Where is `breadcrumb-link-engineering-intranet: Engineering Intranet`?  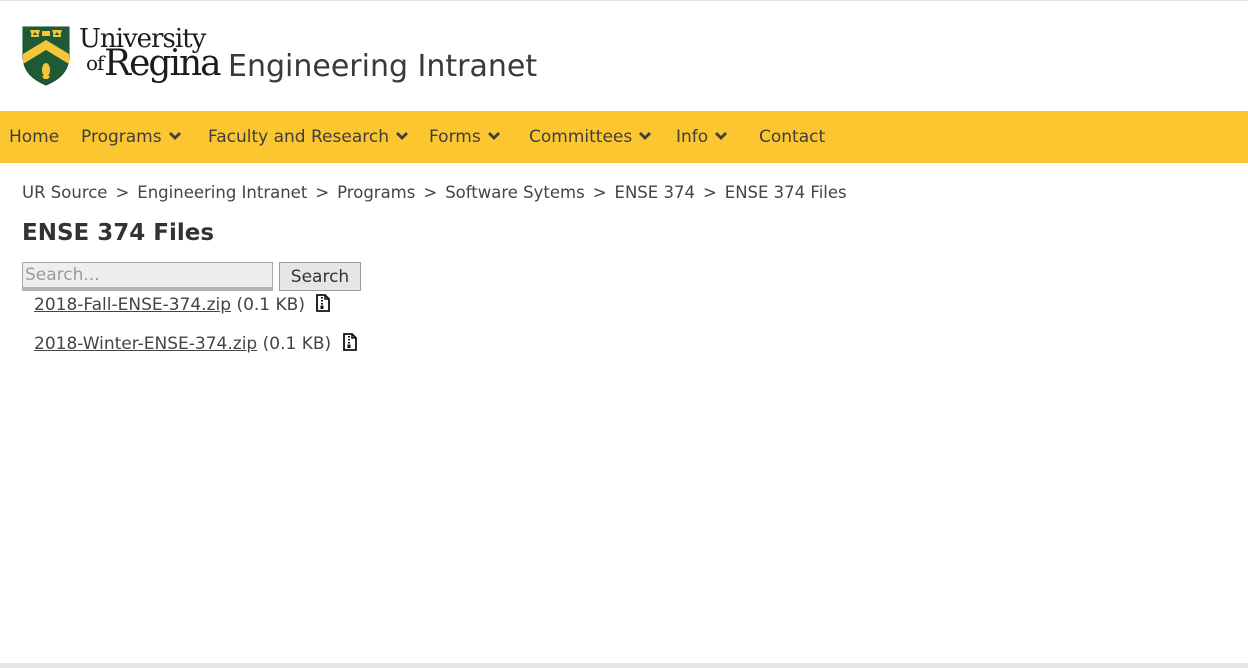
breadcrumb-link-engineering-intranet: Engineering Intranet is located at coordinates (222, 192).